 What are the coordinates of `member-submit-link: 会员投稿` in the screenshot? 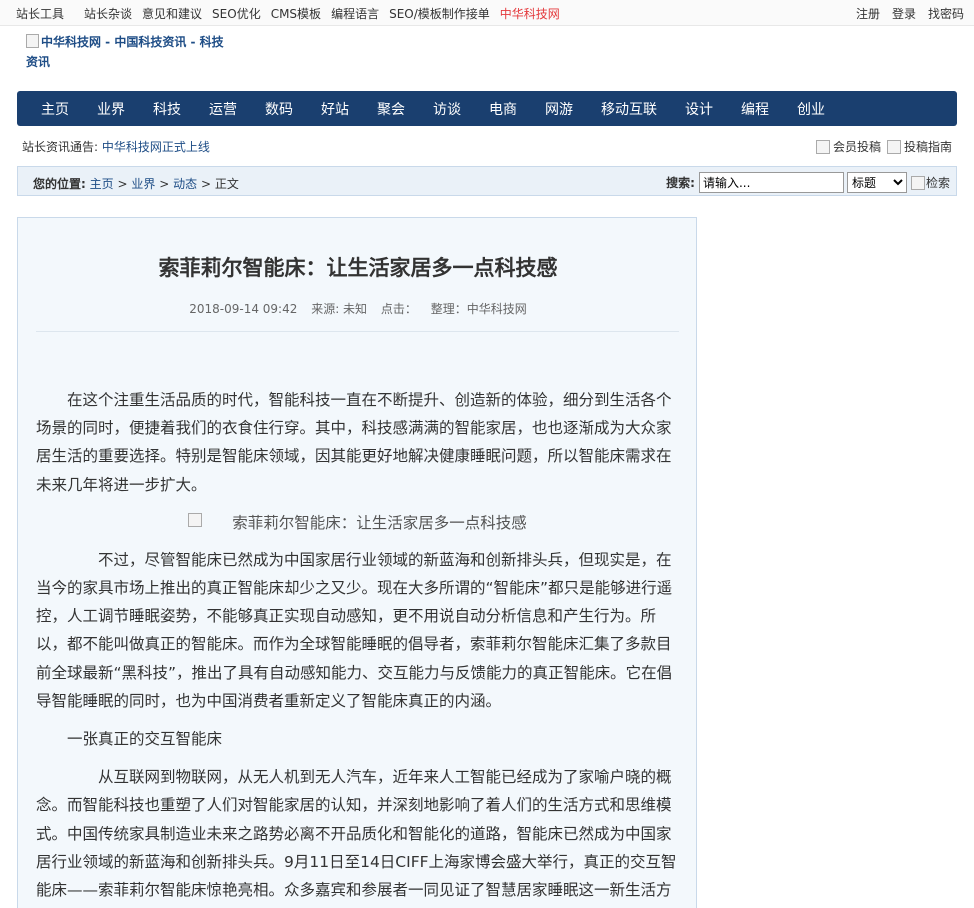 It's located at (848, 146).